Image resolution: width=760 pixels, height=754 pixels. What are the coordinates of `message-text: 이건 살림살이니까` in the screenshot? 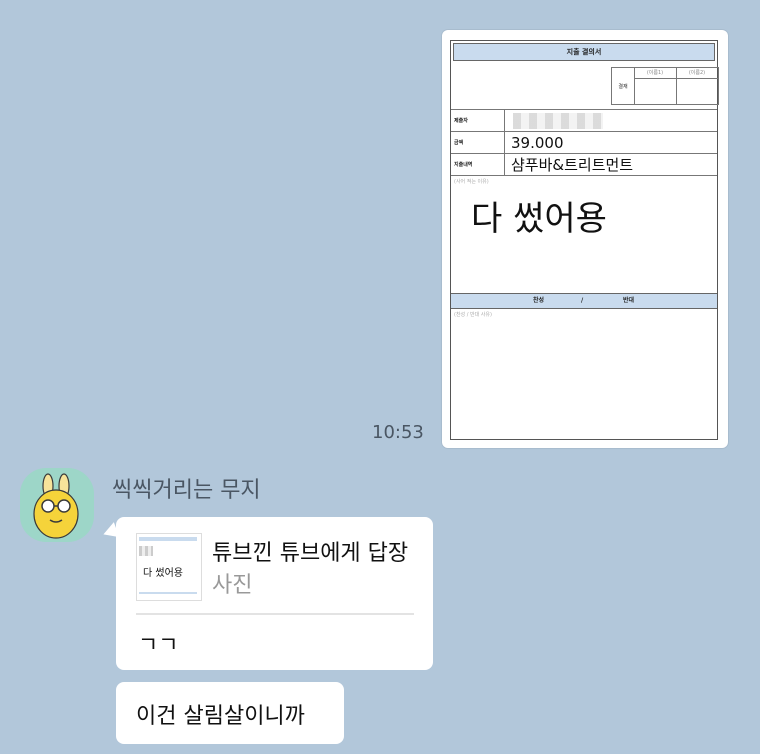 It's located at (220, 716).